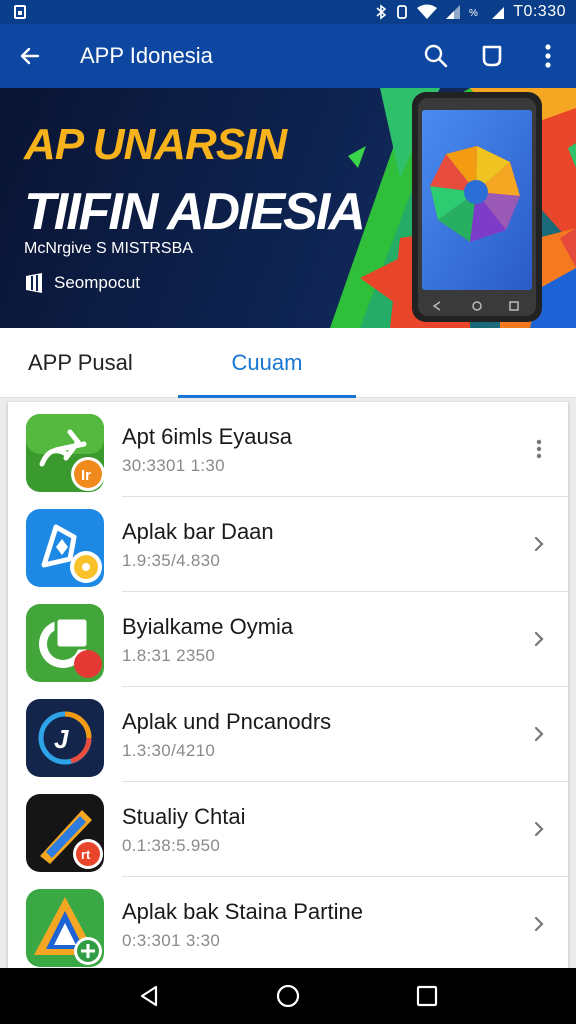 The height and width of the screenshot is (1024, 576). I want to click on battery-icon: %, so click(473, 13).